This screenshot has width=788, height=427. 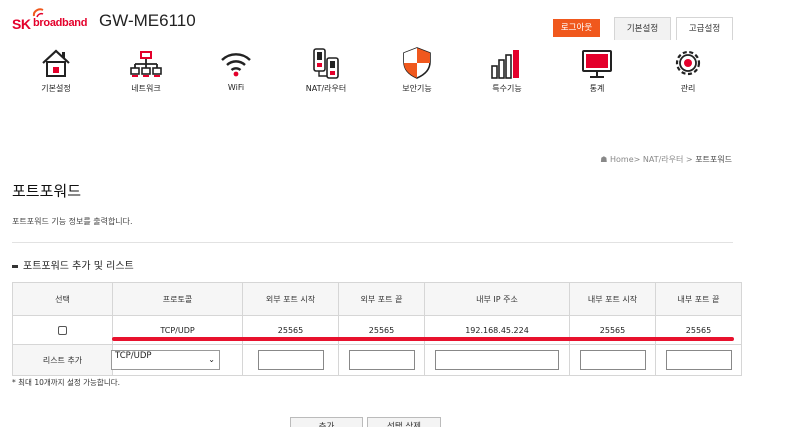 What do you see at coordinates (372, 242) in the screenshot?
I see `divider` at bounding box center [372, 242].